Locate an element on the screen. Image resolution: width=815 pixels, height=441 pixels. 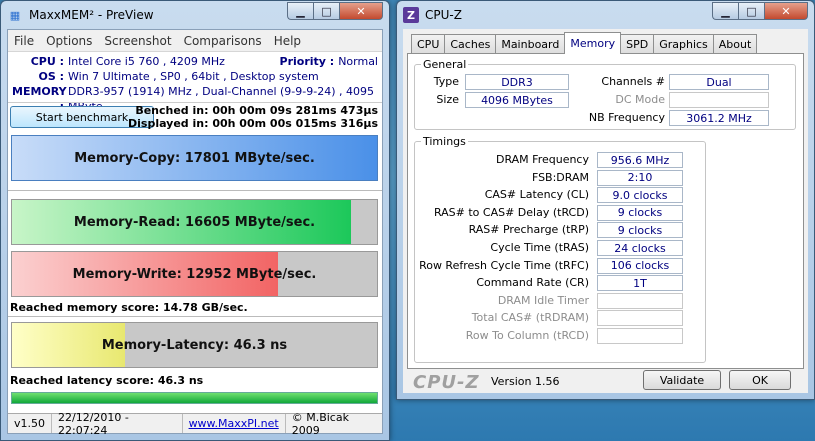
cpu-value: Intel Core i5 760 , 4209 MHz is located at coordinates (146, 61).